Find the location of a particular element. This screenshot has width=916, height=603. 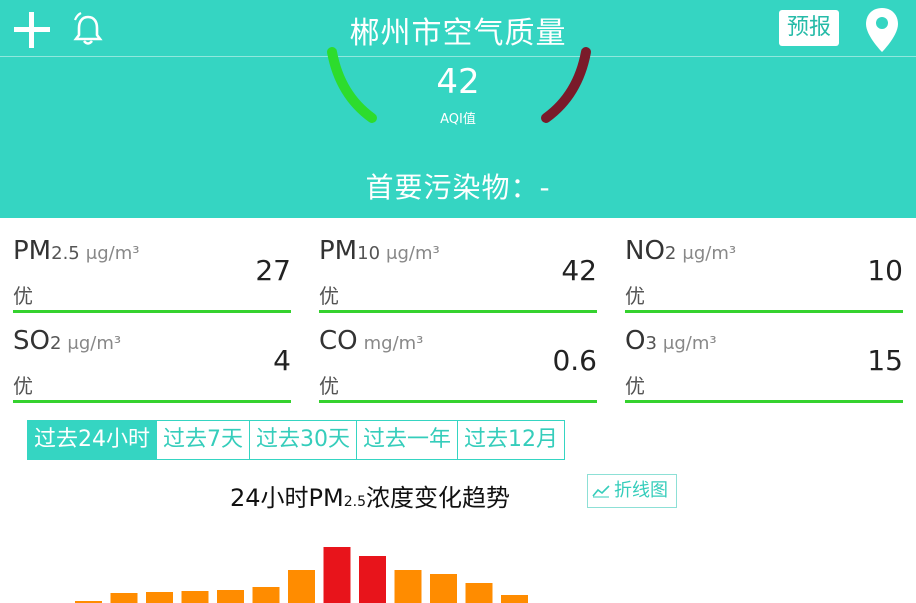

tab-past-12-months: 过去12月 is located at coordinates (511, 440).